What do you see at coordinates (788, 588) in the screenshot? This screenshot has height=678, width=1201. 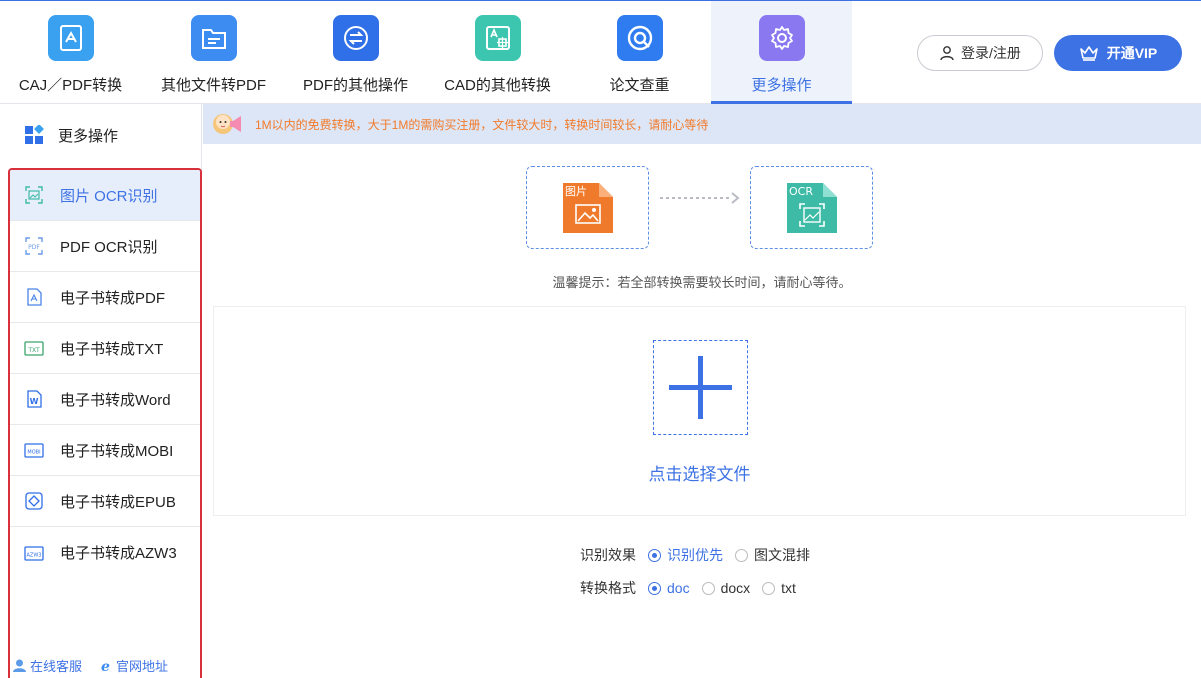 I see `radio-label: txt` at bounding box center [788, 588].